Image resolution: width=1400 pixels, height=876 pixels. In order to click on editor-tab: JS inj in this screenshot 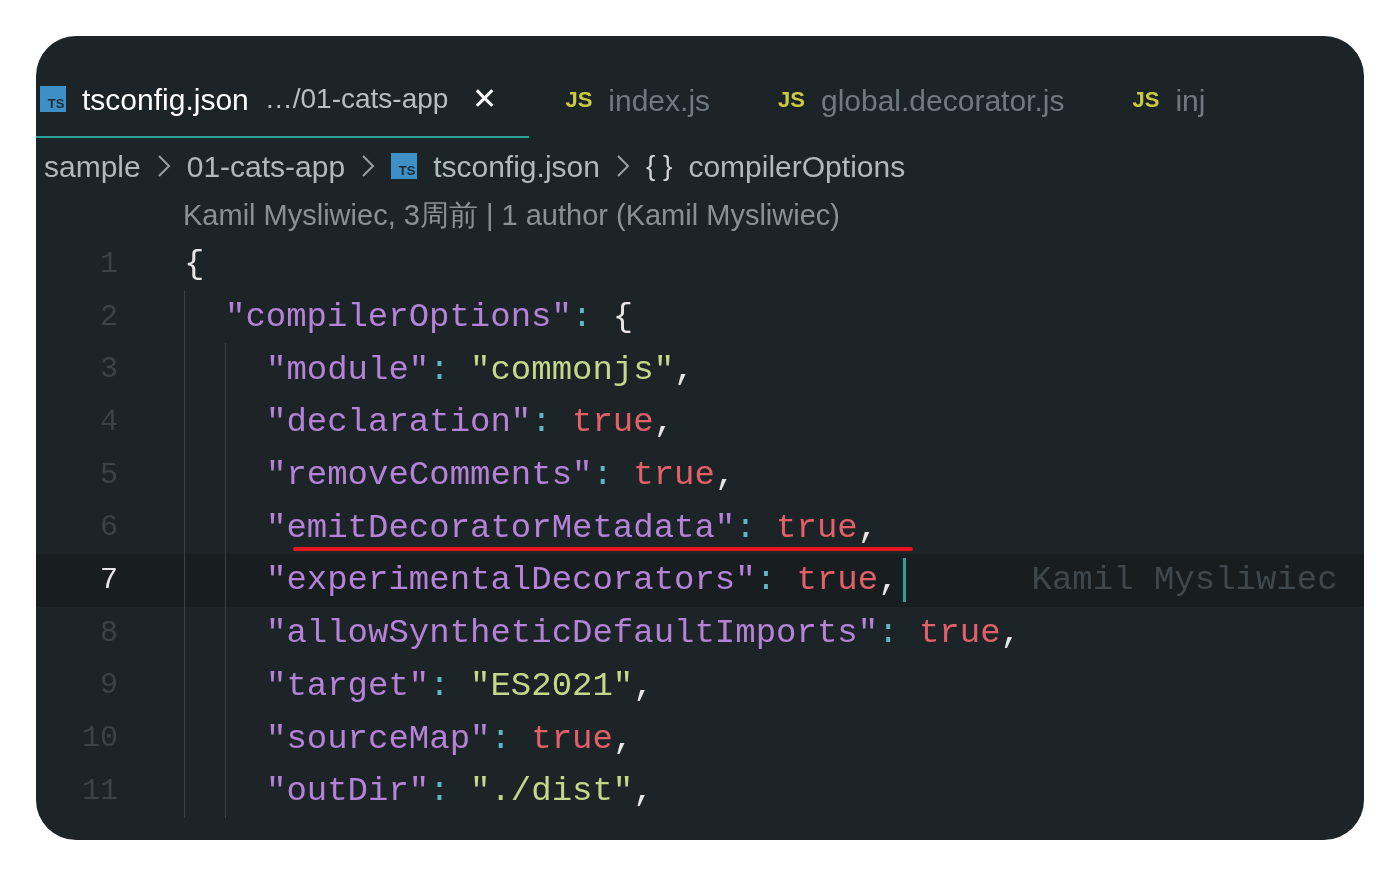, I will do `click(1167, 100)`.